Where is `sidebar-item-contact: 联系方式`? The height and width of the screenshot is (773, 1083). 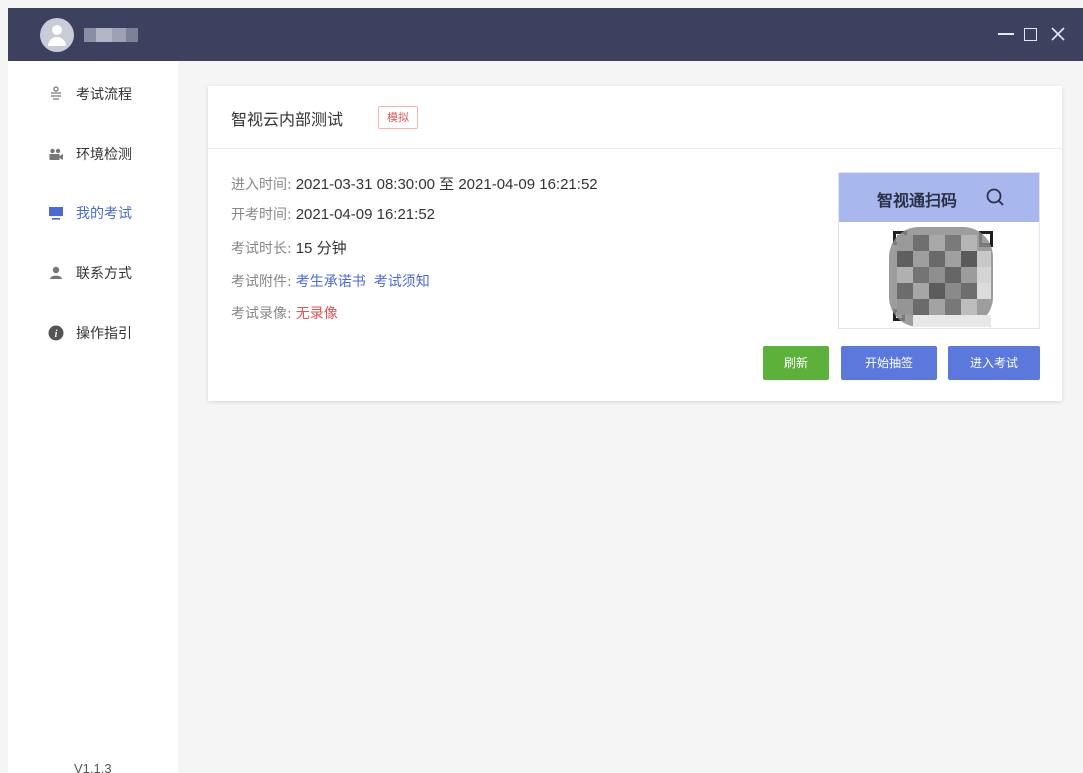
sidebar-item-contact: 联系方式 is located at coordinates (90, 273).